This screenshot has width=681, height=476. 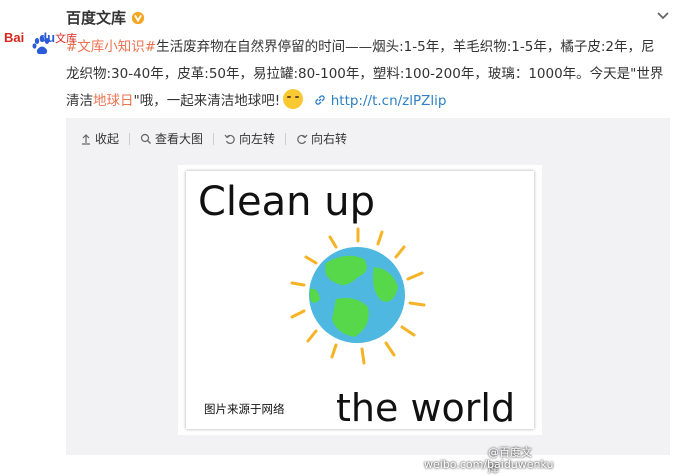 What do you see at coordinates (86, 139) in the screenshot?
I see `collapse-icon` at bounding box center [86, 139].